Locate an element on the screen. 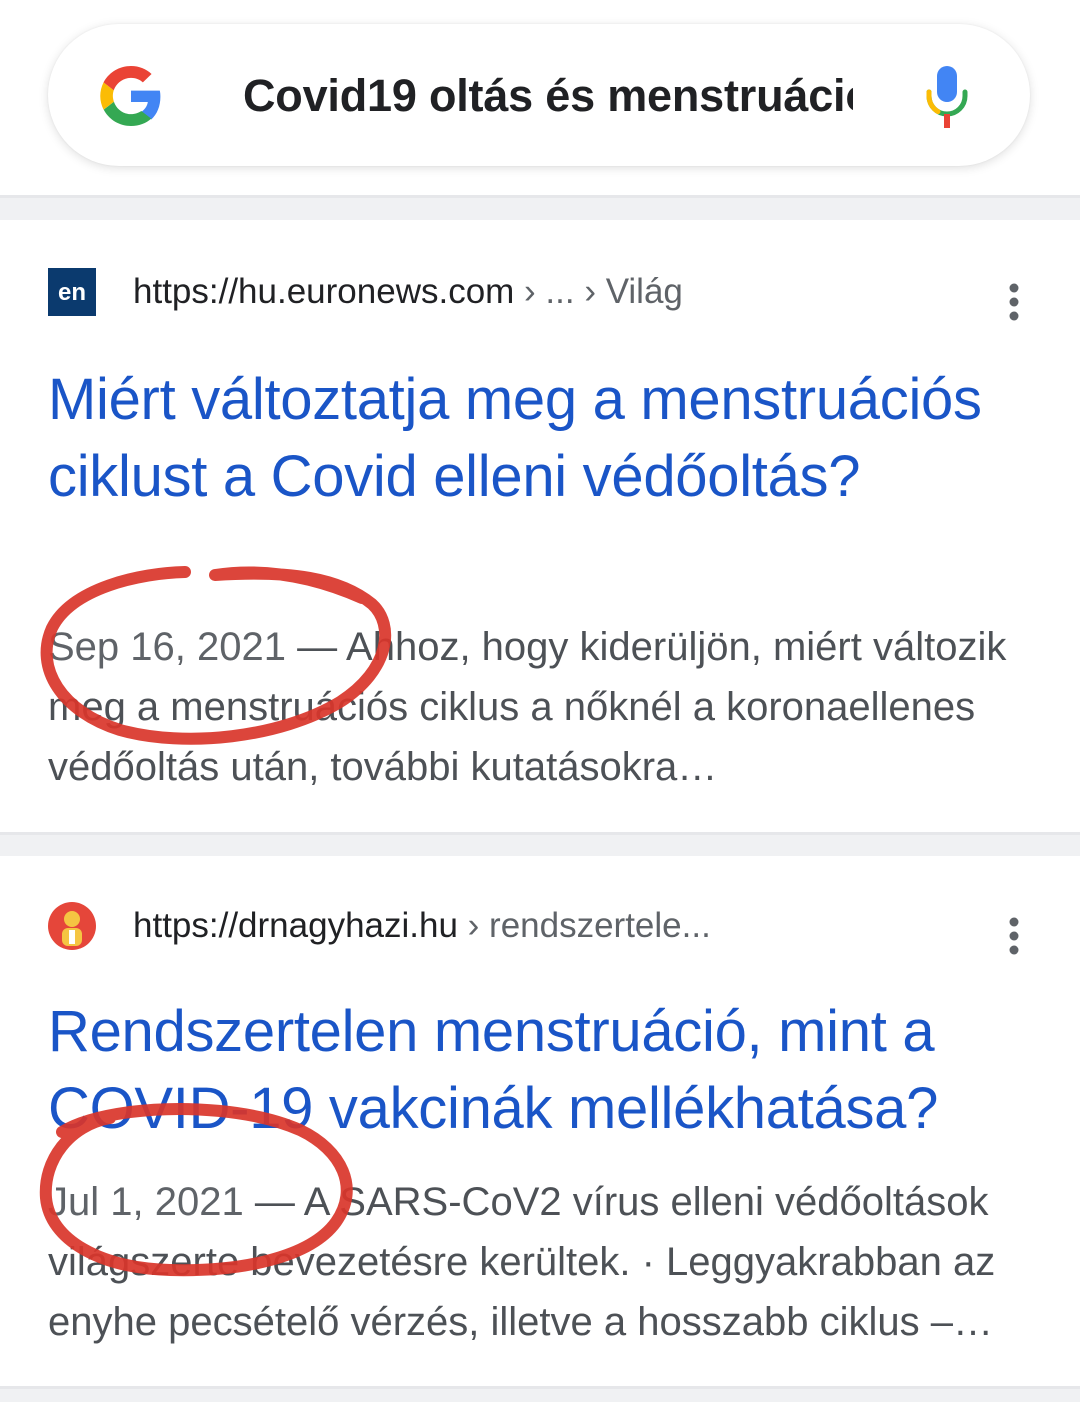 The image size is (1080, 1402). search-header: Covid19 oltás és menstruáció is located at coordinates (540, 97).